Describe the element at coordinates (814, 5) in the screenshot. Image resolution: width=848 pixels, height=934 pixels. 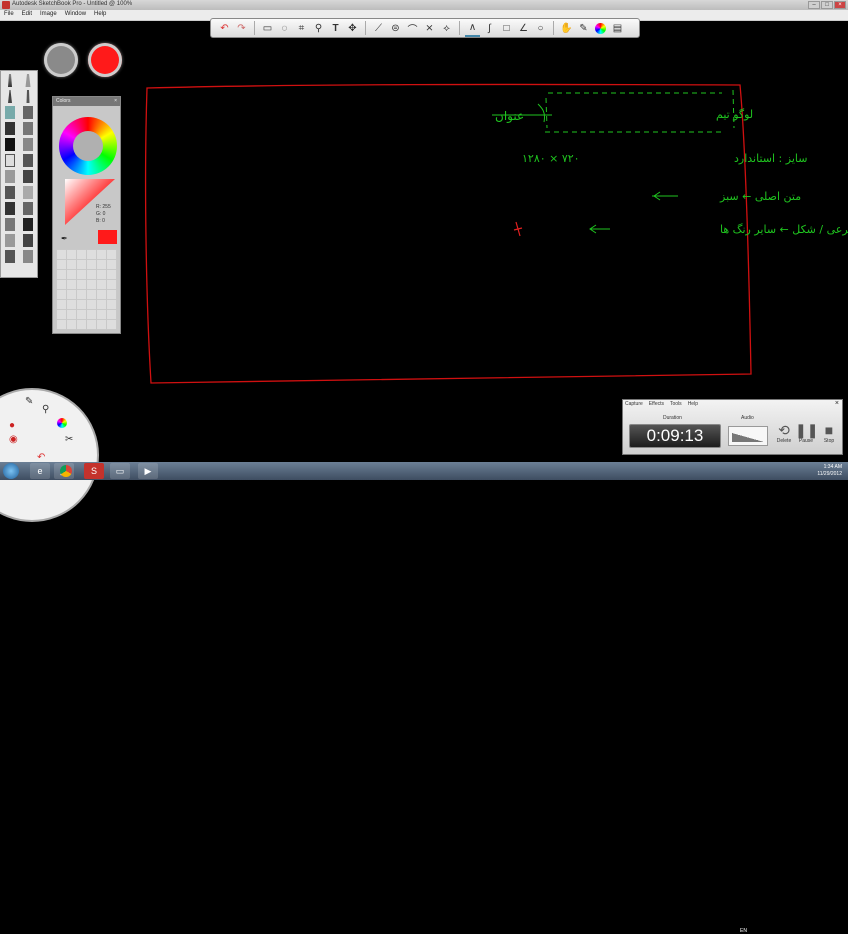
I see `minimize-button: –` at that location.